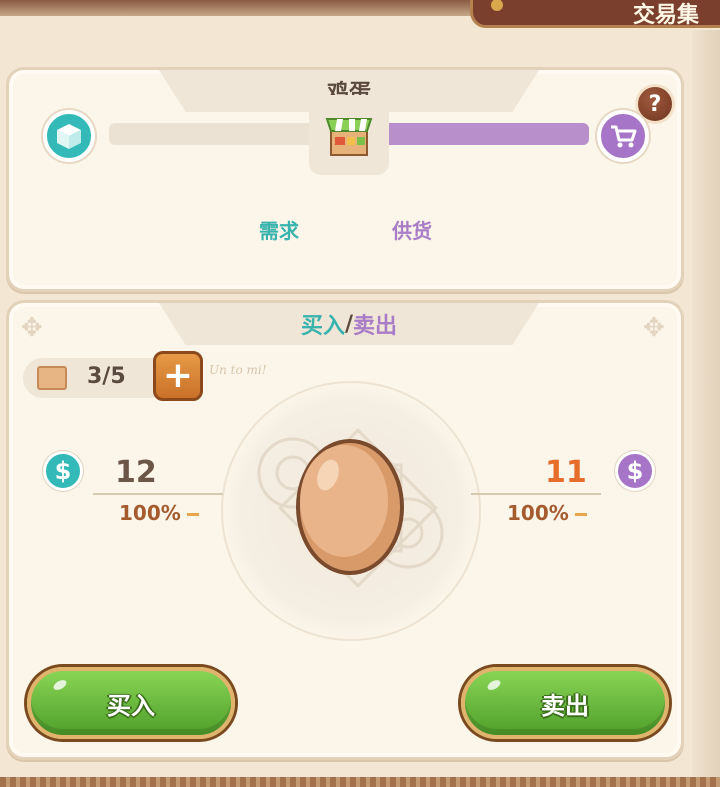 The width and height of the screenshot is (720, 787). I want to click on egg-icon, so click(350, 507).